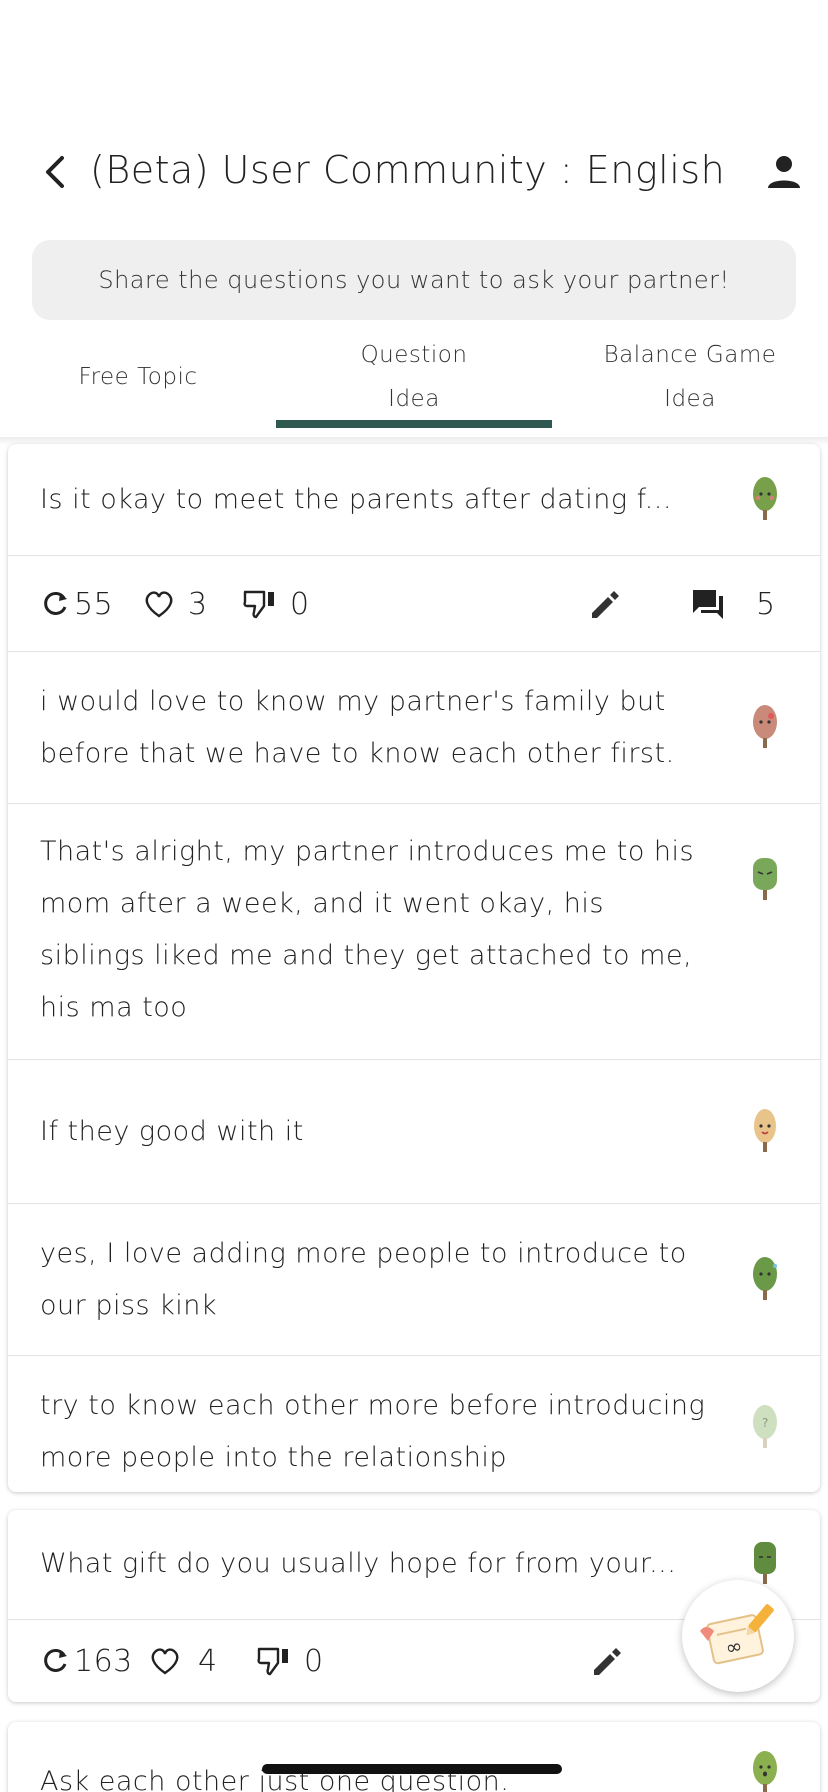 Image resolution: width=828 pixels, height=1792 pixels. I want to click on tab-selected-indicator, so click(414, 424).